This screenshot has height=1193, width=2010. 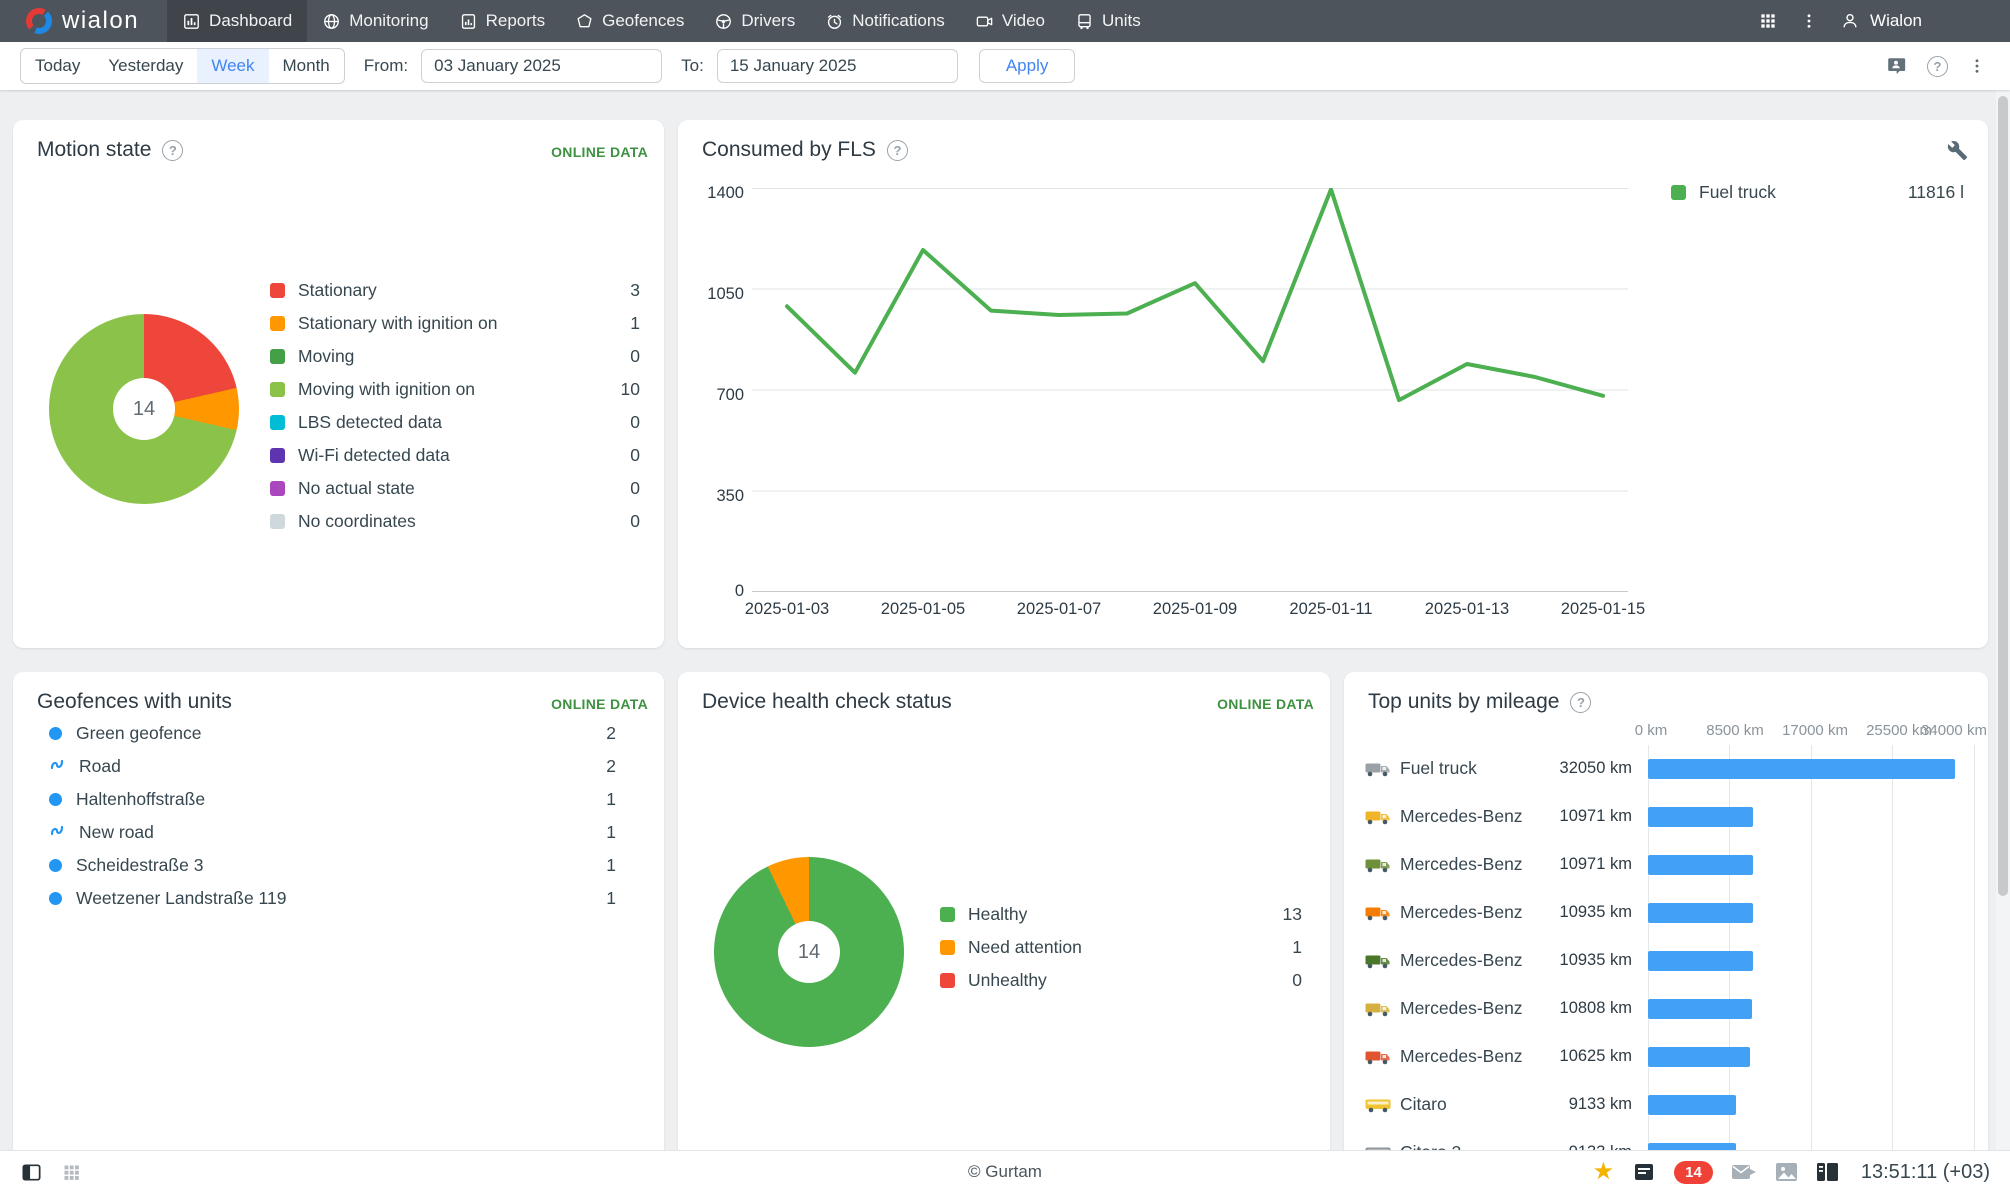 What do you see at coordinates (692, 65) in the screenshot?
I see `to-label: To:` at bounding box center [692, 65].